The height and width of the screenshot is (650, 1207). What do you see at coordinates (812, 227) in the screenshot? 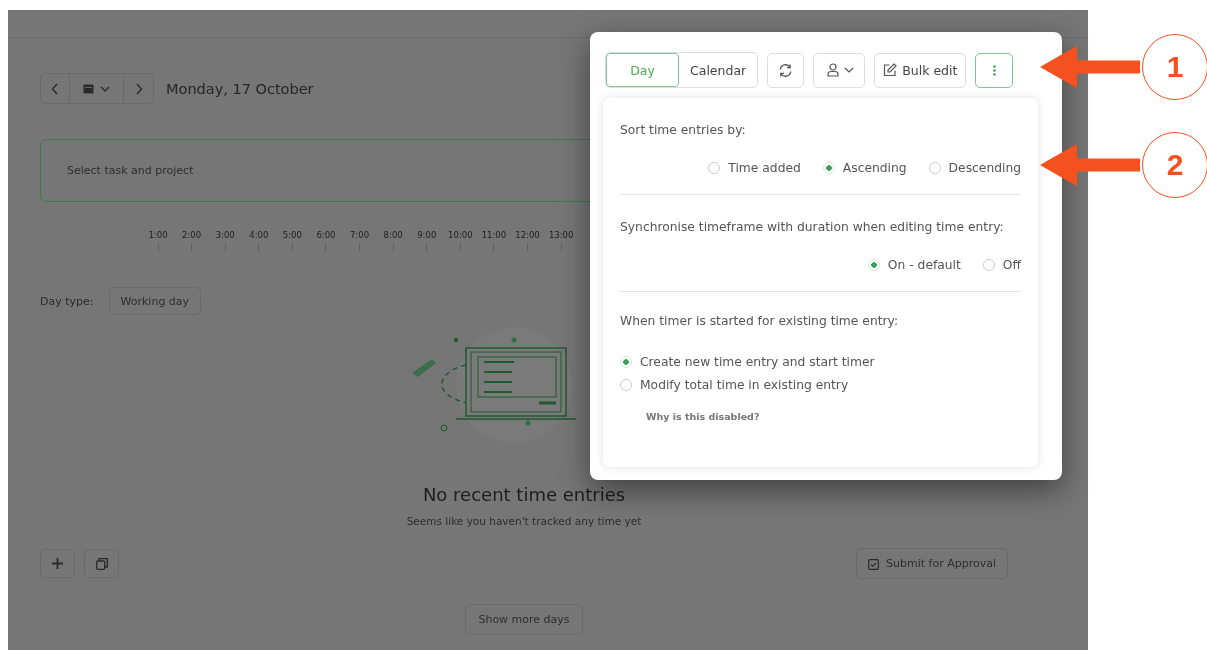
I see `setting-title: Synchronise timeframe with duration when editing time entry:` at bounding box center [812, 227].